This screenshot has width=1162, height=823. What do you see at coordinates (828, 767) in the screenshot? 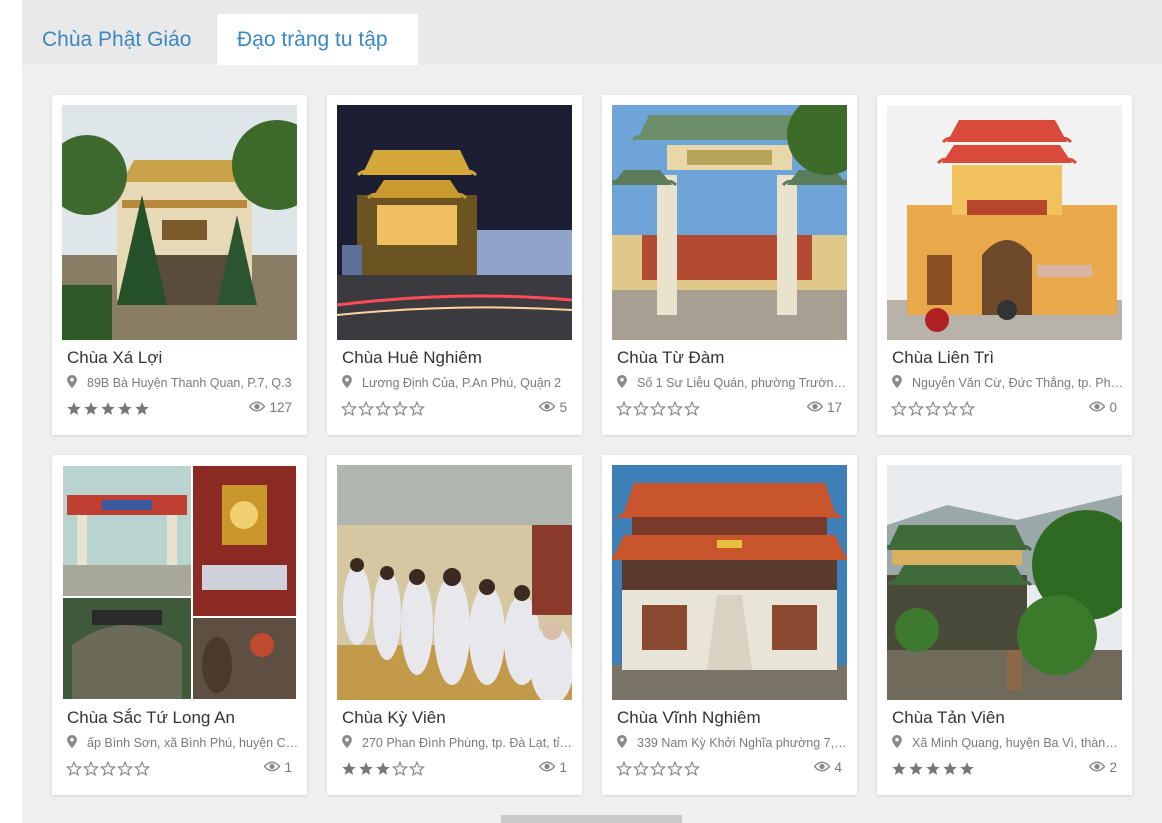
I see `view-count: 4` at bounding box center [828, 767].